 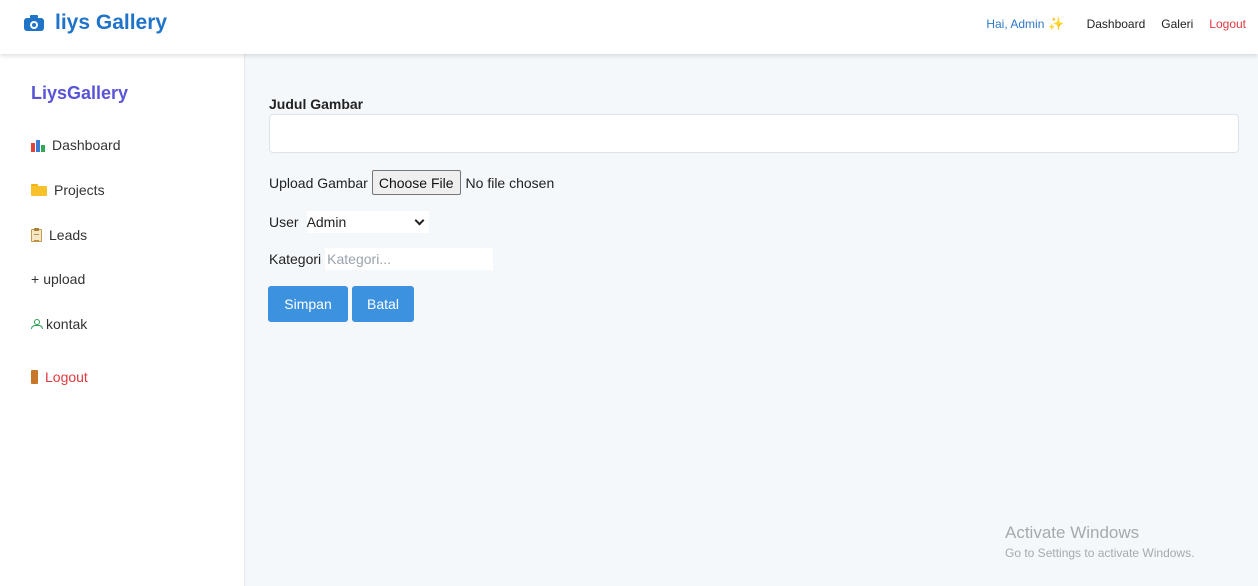 I want to click on upload-row: Upload Gambar Choose File No file chosen, so click(x=411, y=182).